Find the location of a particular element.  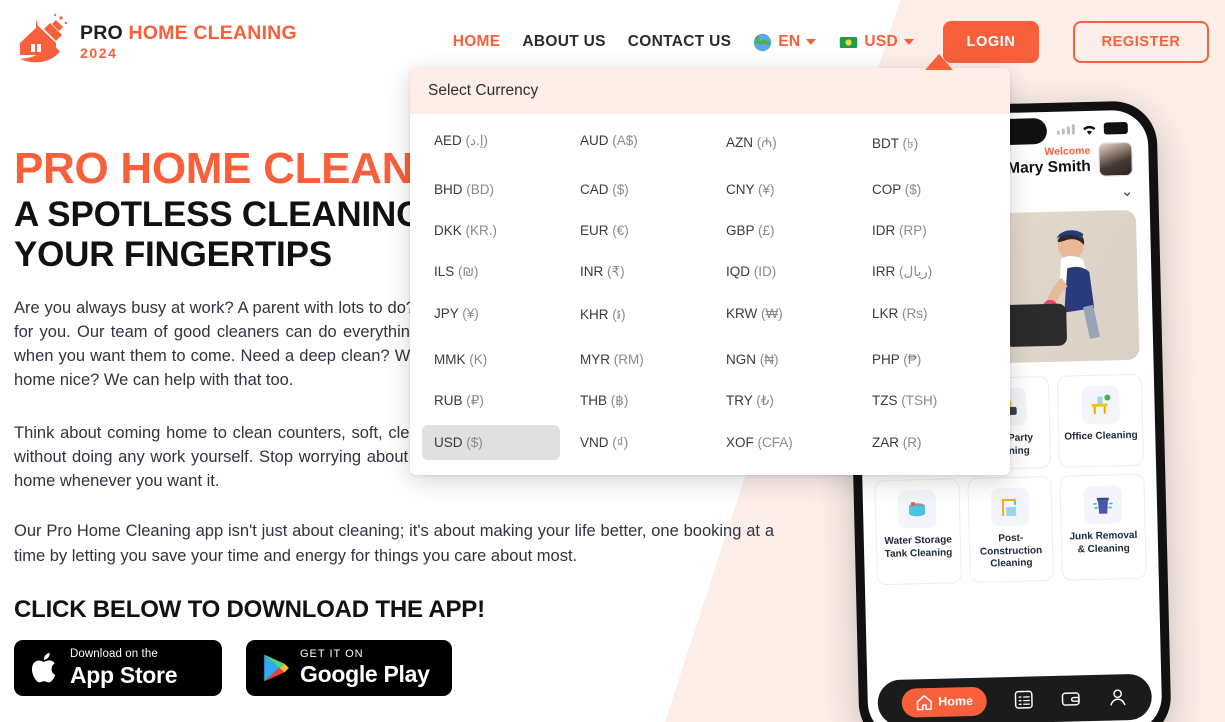

tab-bookings is located at coordinates (1024, 699).